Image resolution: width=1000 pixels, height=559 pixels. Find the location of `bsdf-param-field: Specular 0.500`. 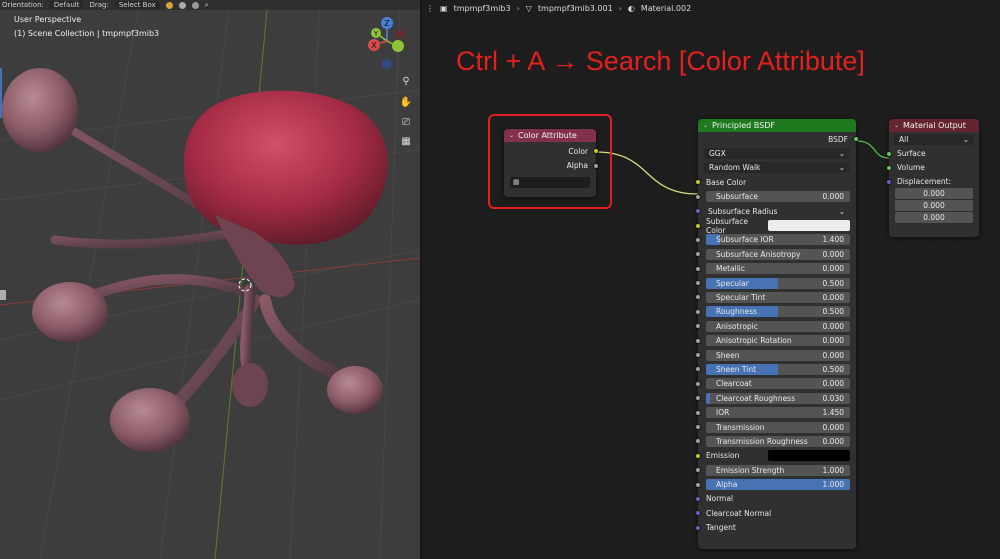

bsdf-param-field: Specular 0.500 is located at coordinates (778, 283).